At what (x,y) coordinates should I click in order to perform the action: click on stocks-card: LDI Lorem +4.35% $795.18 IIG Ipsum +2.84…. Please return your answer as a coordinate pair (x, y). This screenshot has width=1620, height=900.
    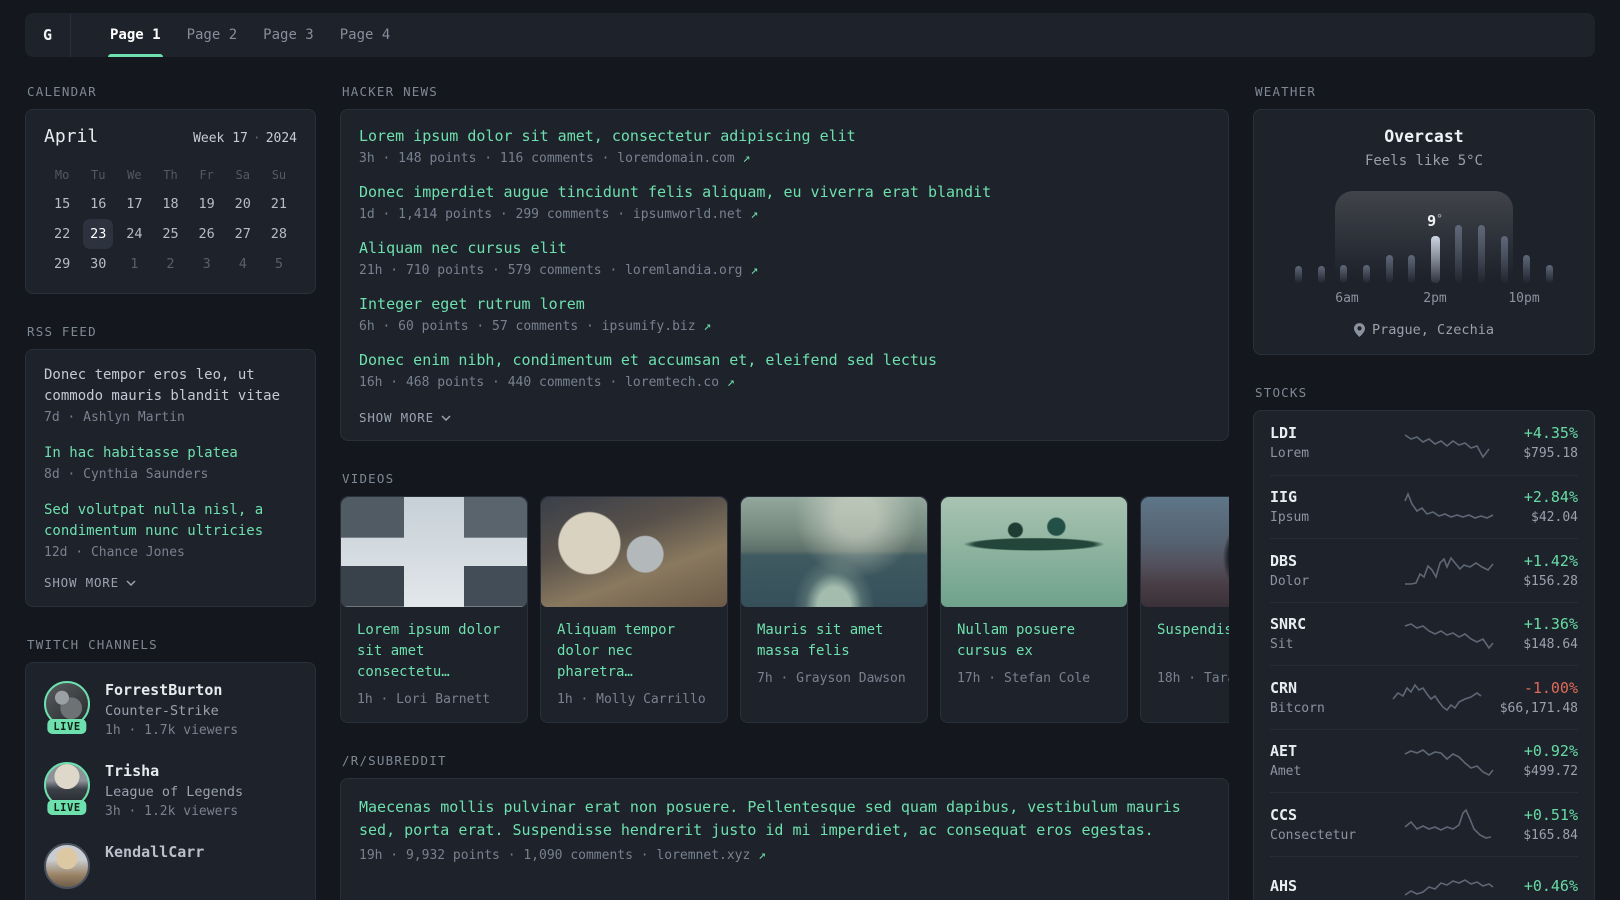
    Looking at the image, I should click on (1424, 655).